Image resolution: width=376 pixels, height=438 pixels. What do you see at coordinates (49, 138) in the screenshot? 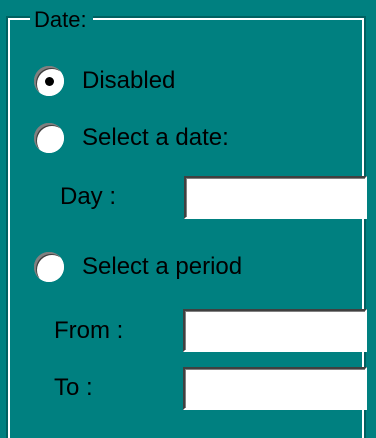
I see `radio-select-date-circle` at bounding box center [49, 138].